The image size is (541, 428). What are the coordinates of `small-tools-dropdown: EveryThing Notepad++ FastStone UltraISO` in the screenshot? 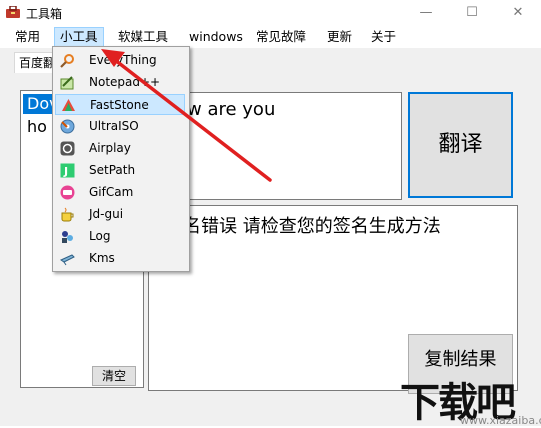 It's located at (121, 159).